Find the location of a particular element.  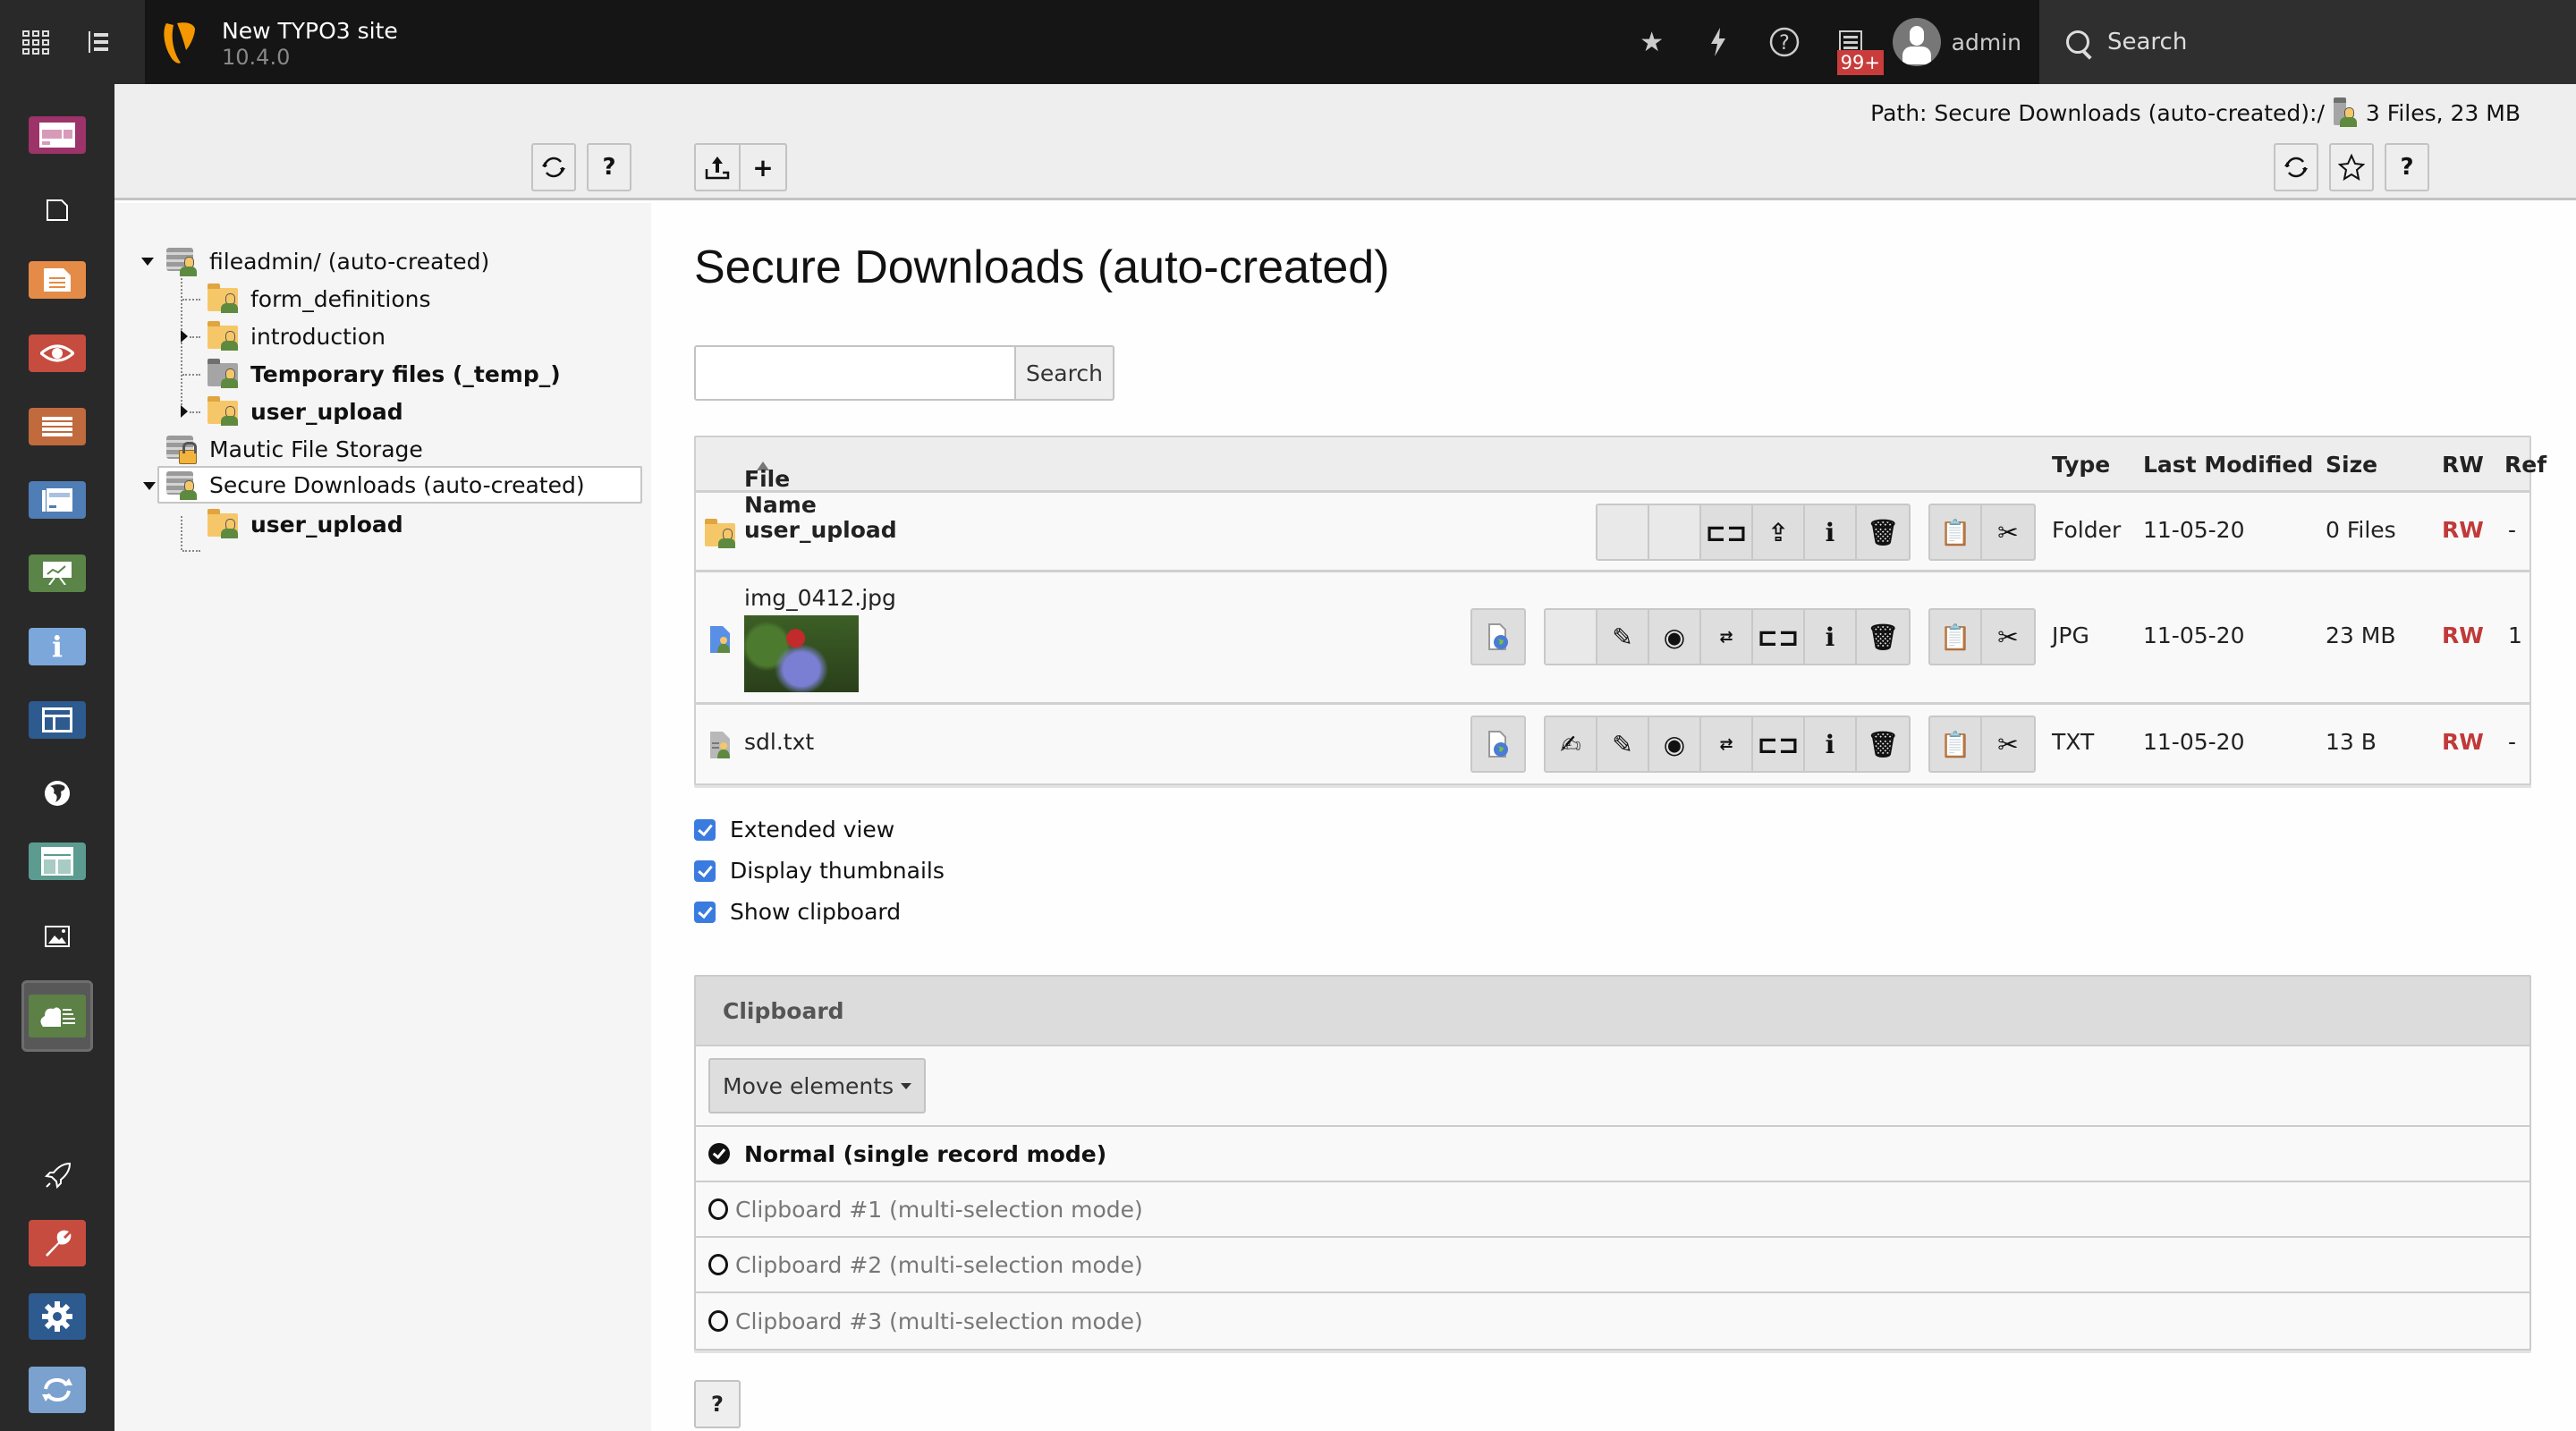

tree-refresh-button is located at coordinates (553, 167).